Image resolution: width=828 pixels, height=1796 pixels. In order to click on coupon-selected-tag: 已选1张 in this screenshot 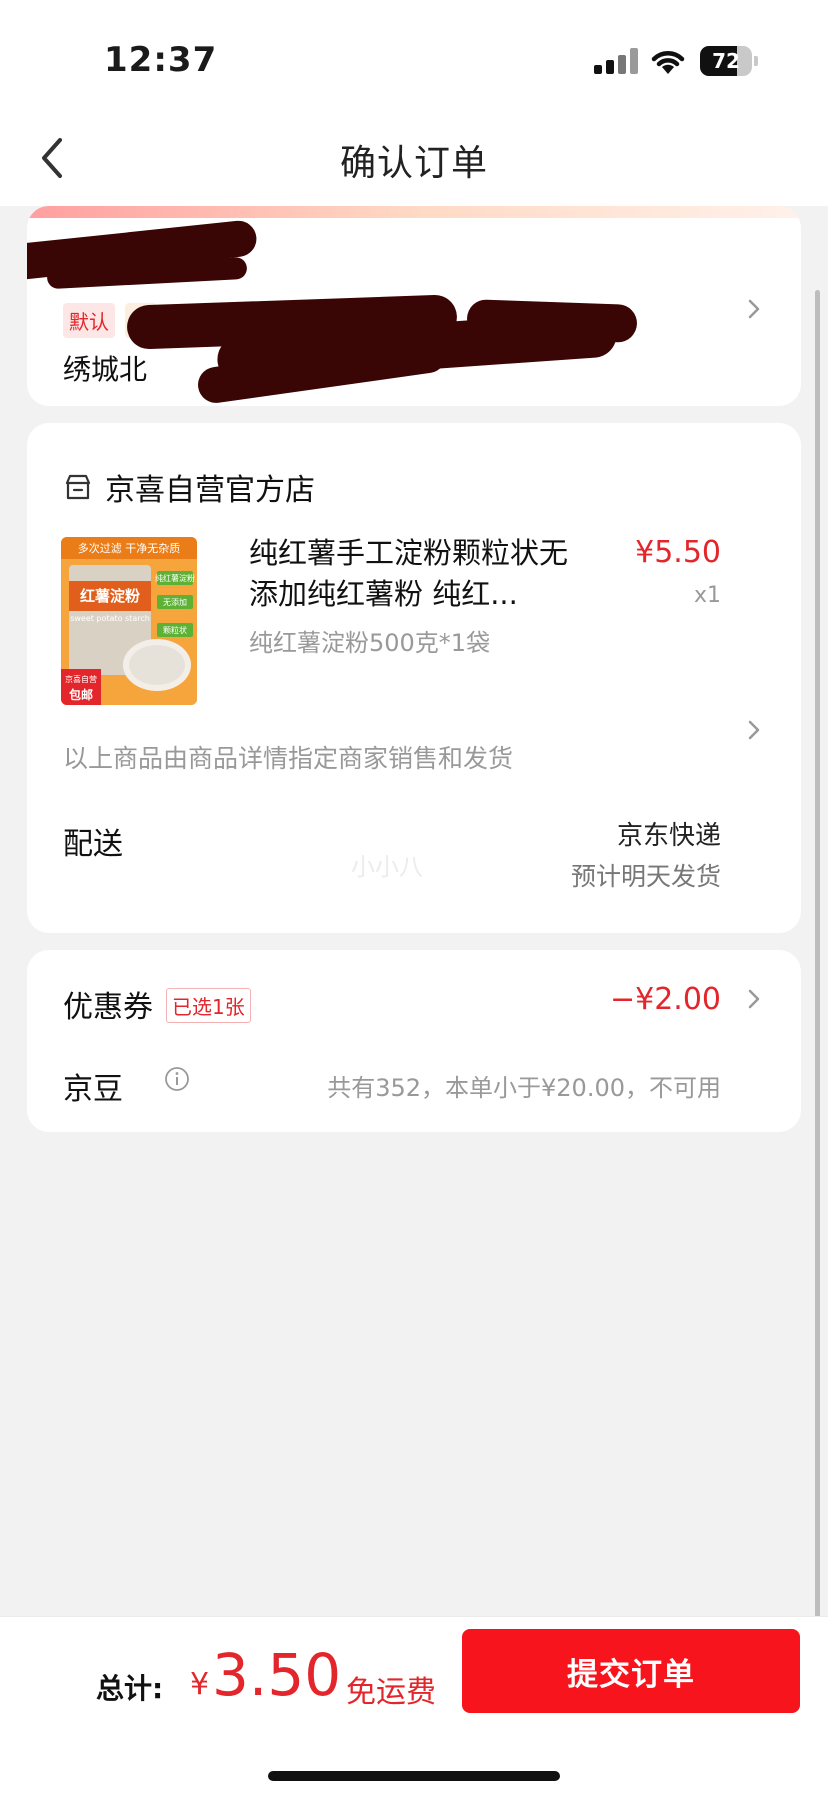, I will do `click(208, 1005)`.